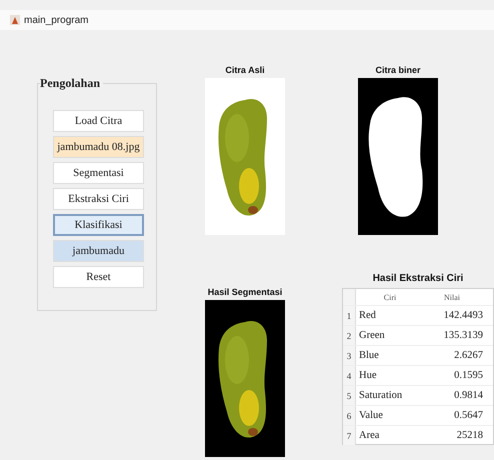 This screenshot has height=460, width=494. I want to click on row-number: 5, so click(349, 395).